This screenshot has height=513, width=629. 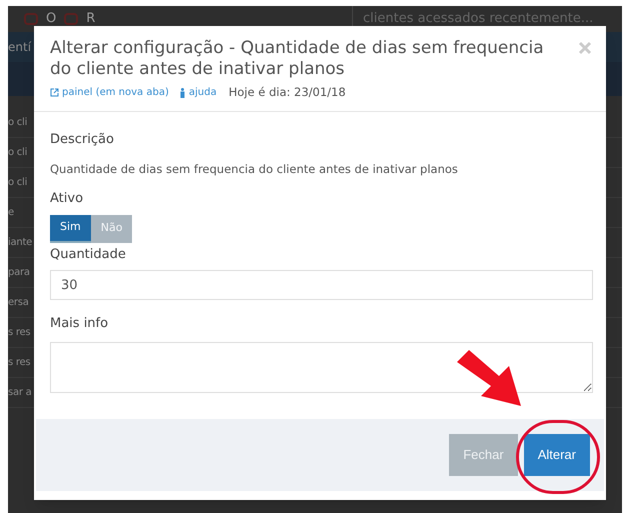 What do you see at coordinates (321, 285) in the screenshot?
I see `input-field: 30` at bounding box center [321, 285].